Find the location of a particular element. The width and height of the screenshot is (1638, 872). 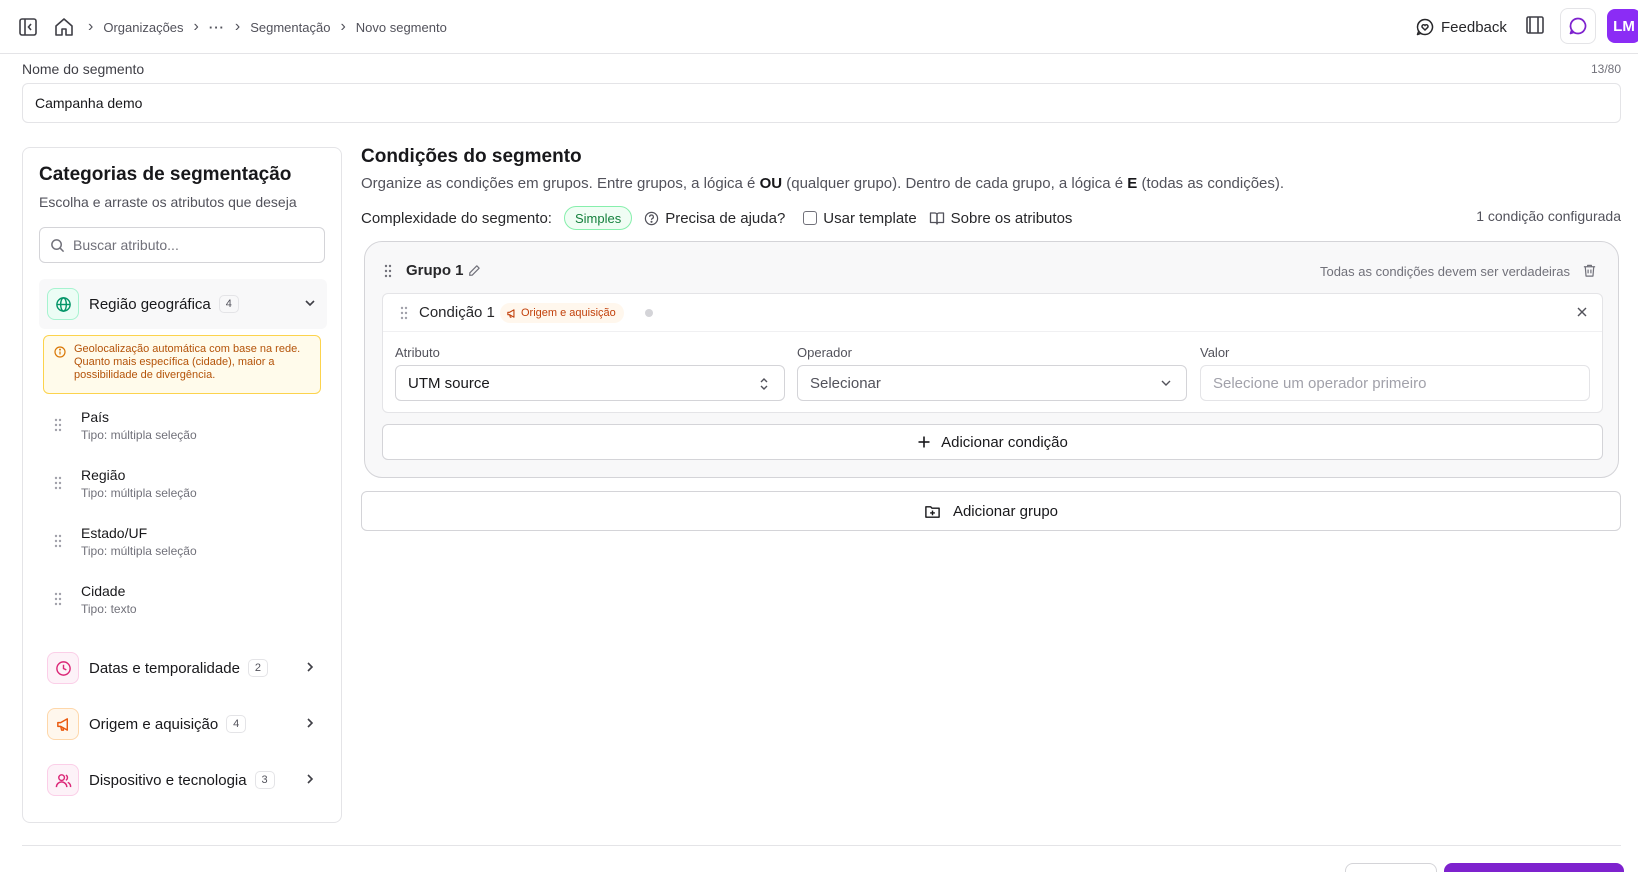

megaphone-icon is located at coordinates (63, 724).